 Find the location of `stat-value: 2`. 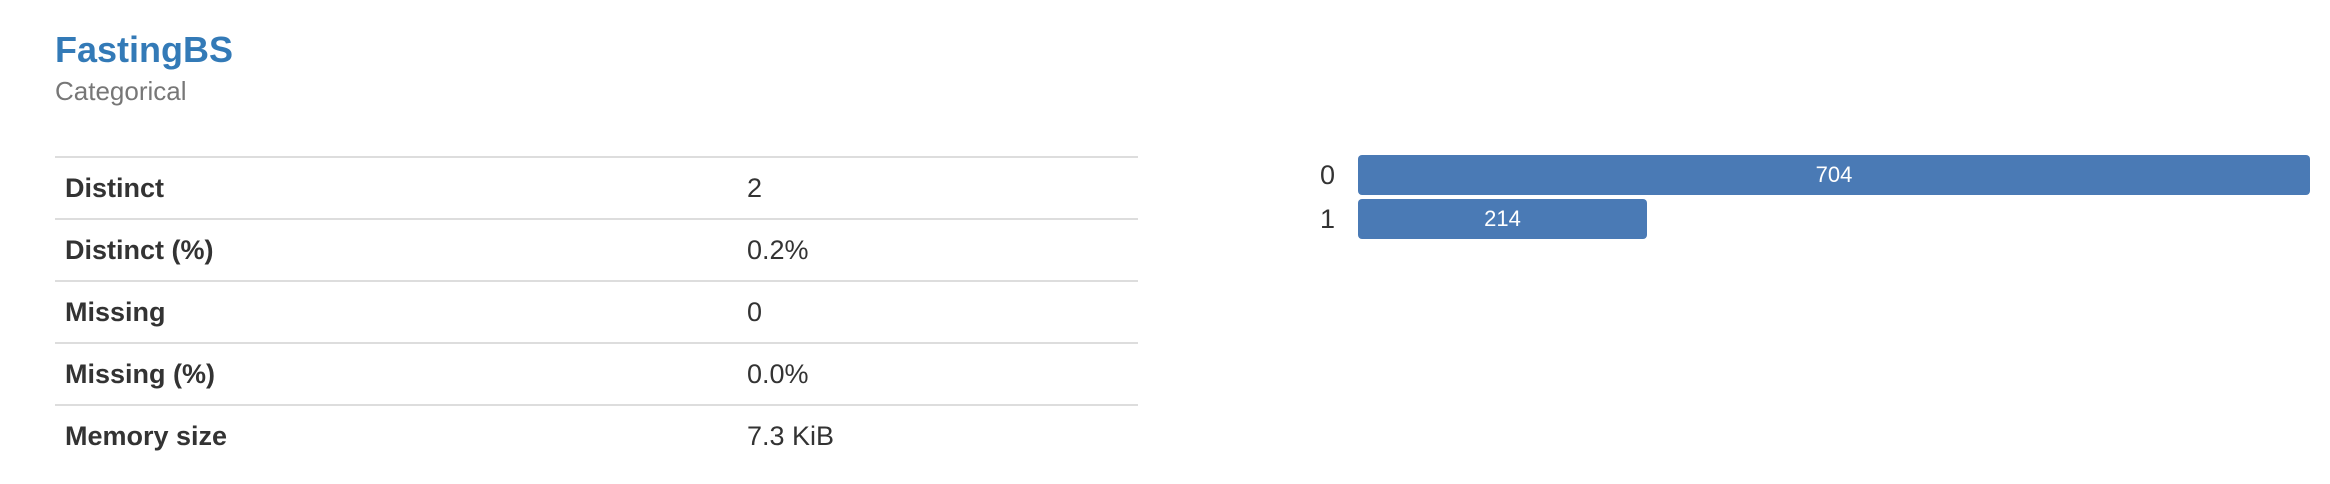

stat-value: 2 is located at coordinates (755, 187).